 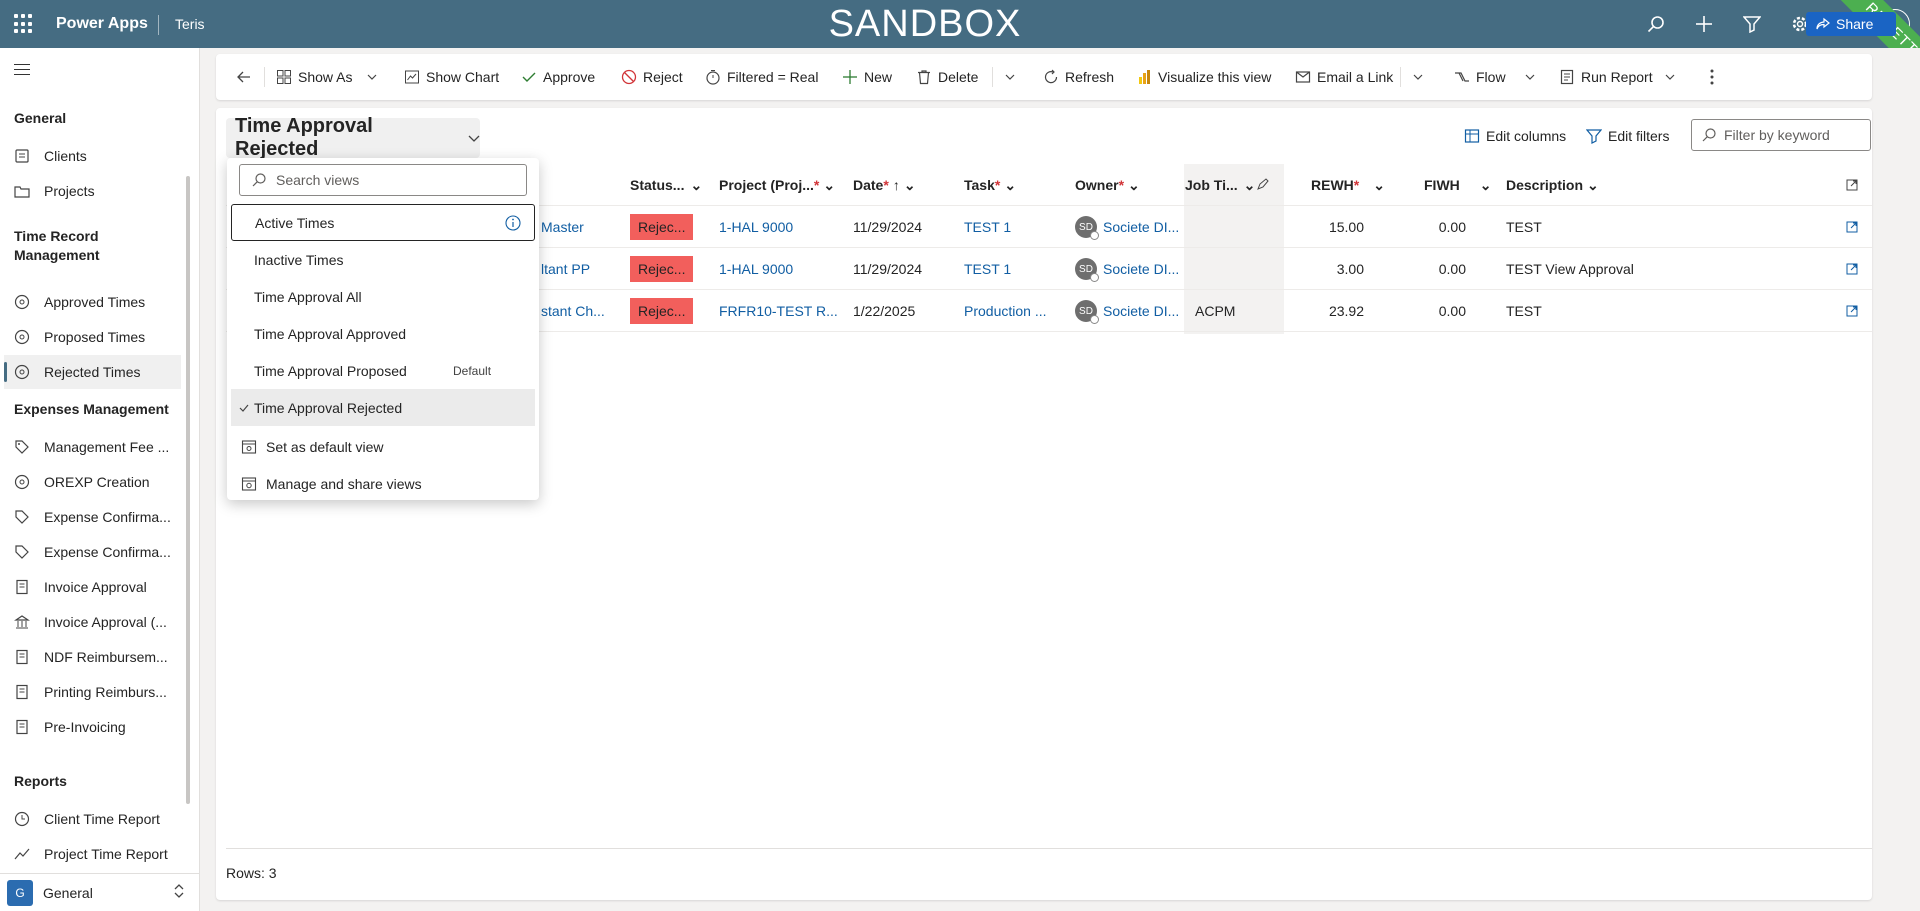 What do you see at coordinates (1552, 185) in the screenshot?
I see `column-header-description: Description ⌄` at bounding box center [1552, 185].